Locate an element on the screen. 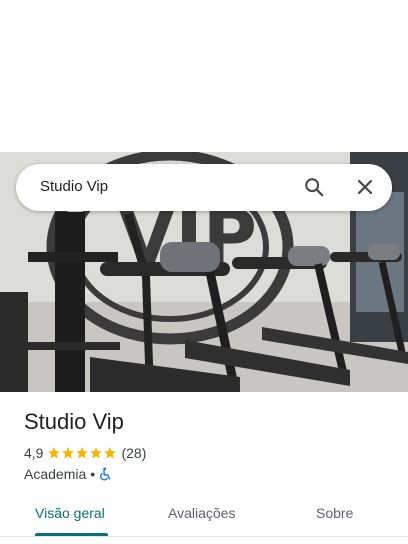 The image size is (408, 544). tab-reviews: Avaliações is located at coordinates (201, 513).